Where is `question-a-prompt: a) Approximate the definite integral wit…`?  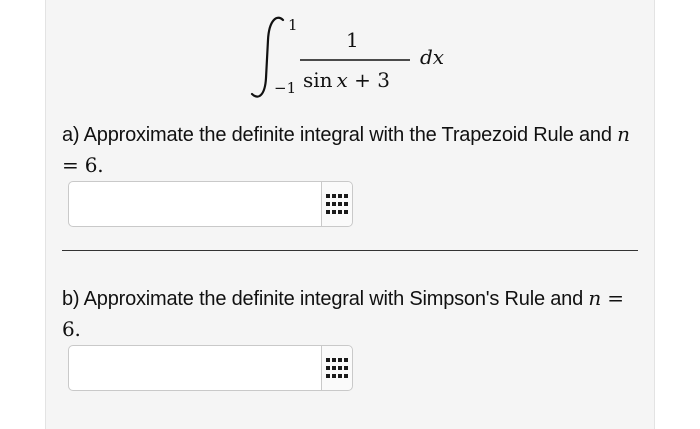
question-a-prompt: a) Approximate the definite integral wit… is located at coordinates (340, 135).